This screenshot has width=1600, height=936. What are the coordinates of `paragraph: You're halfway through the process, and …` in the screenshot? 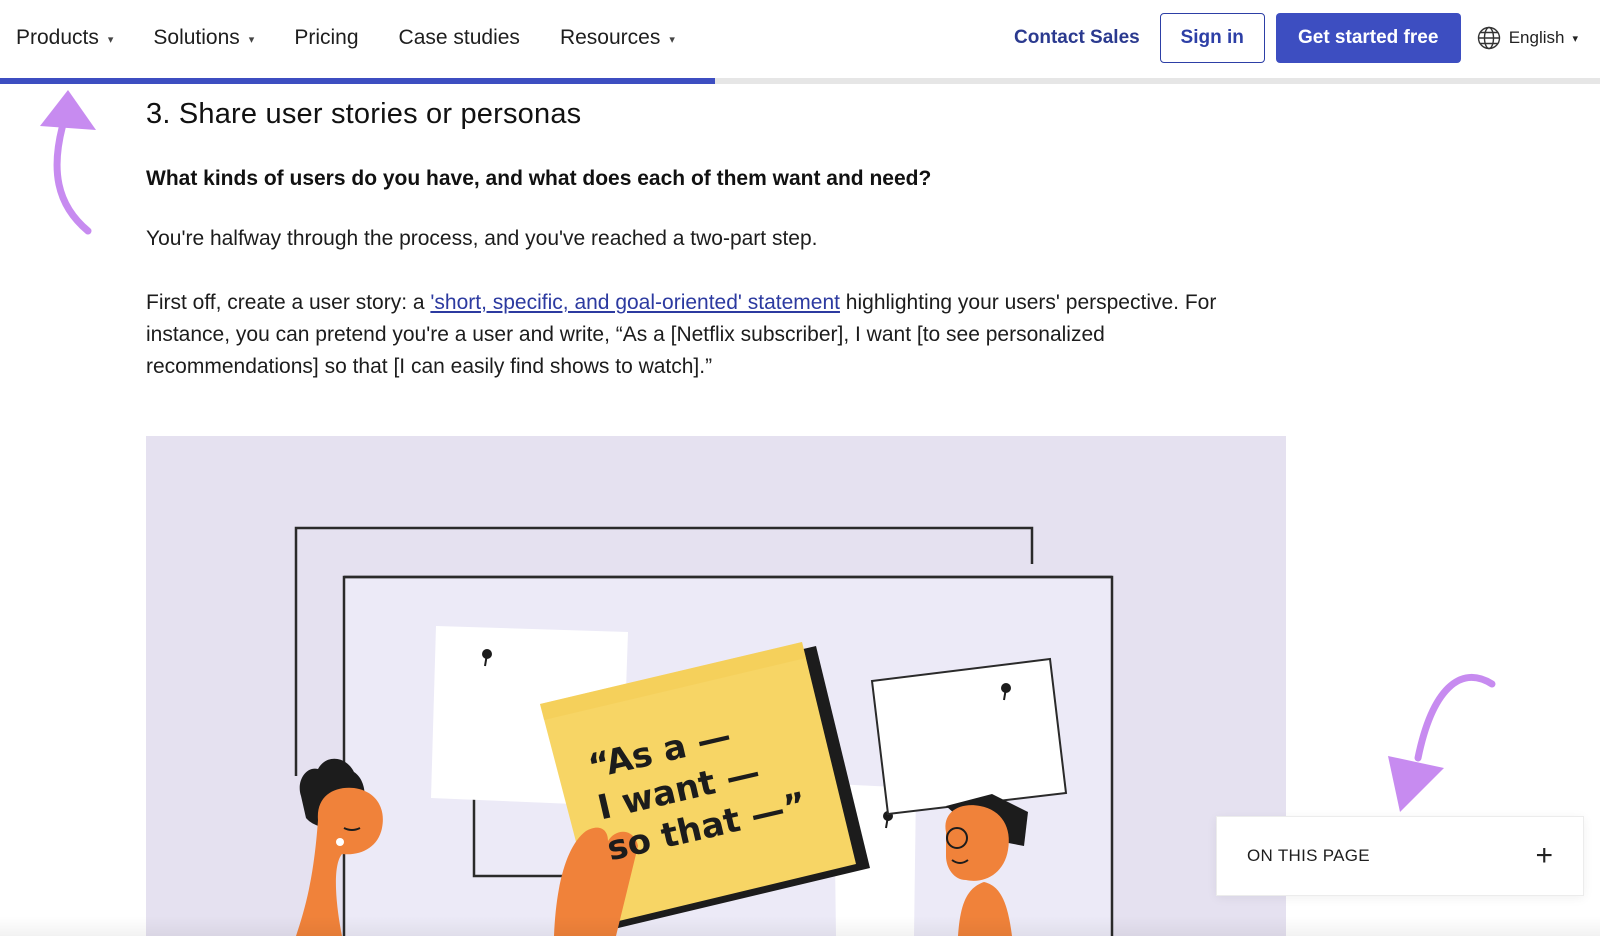 It's located at (482, 238).